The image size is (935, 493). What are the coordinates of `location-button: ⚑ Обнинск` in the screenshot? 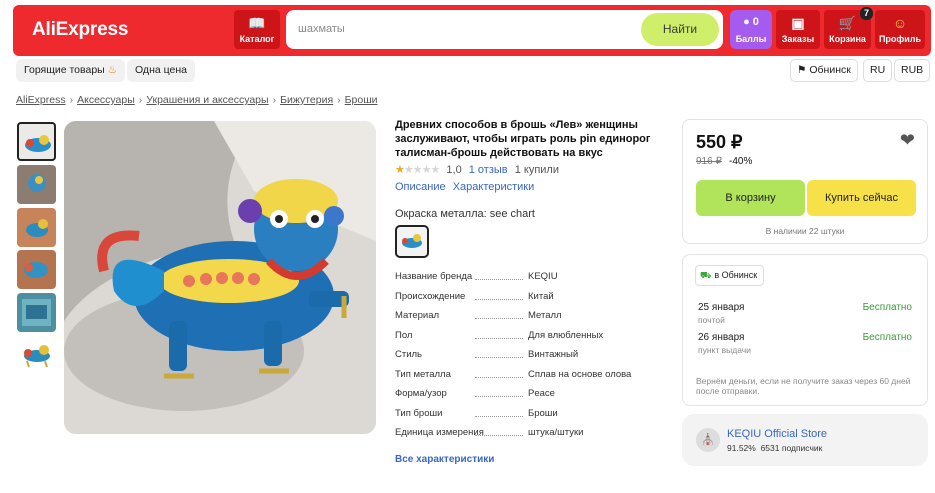 It's located at (824, 70).